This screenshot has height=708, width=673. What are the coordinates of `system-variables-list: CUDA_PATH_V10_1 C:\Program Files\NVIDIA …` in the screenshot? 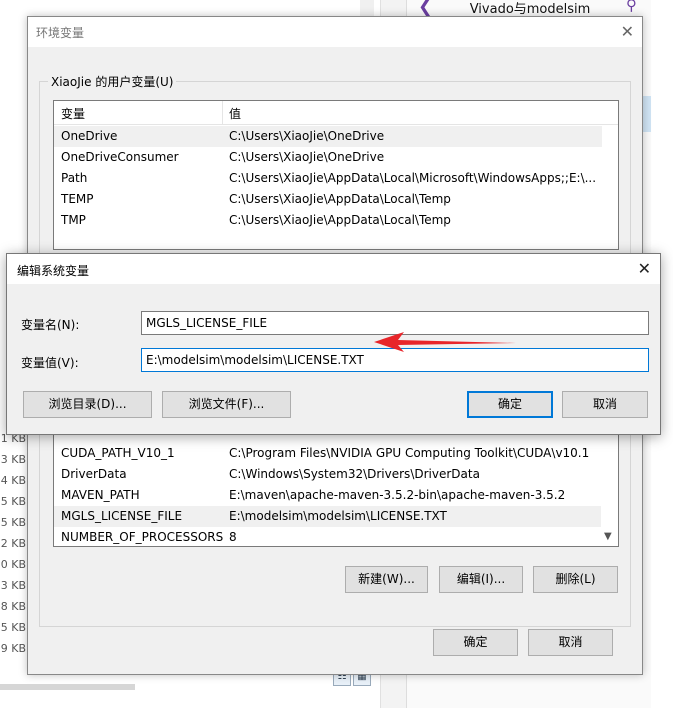 It's located at (336, 484).